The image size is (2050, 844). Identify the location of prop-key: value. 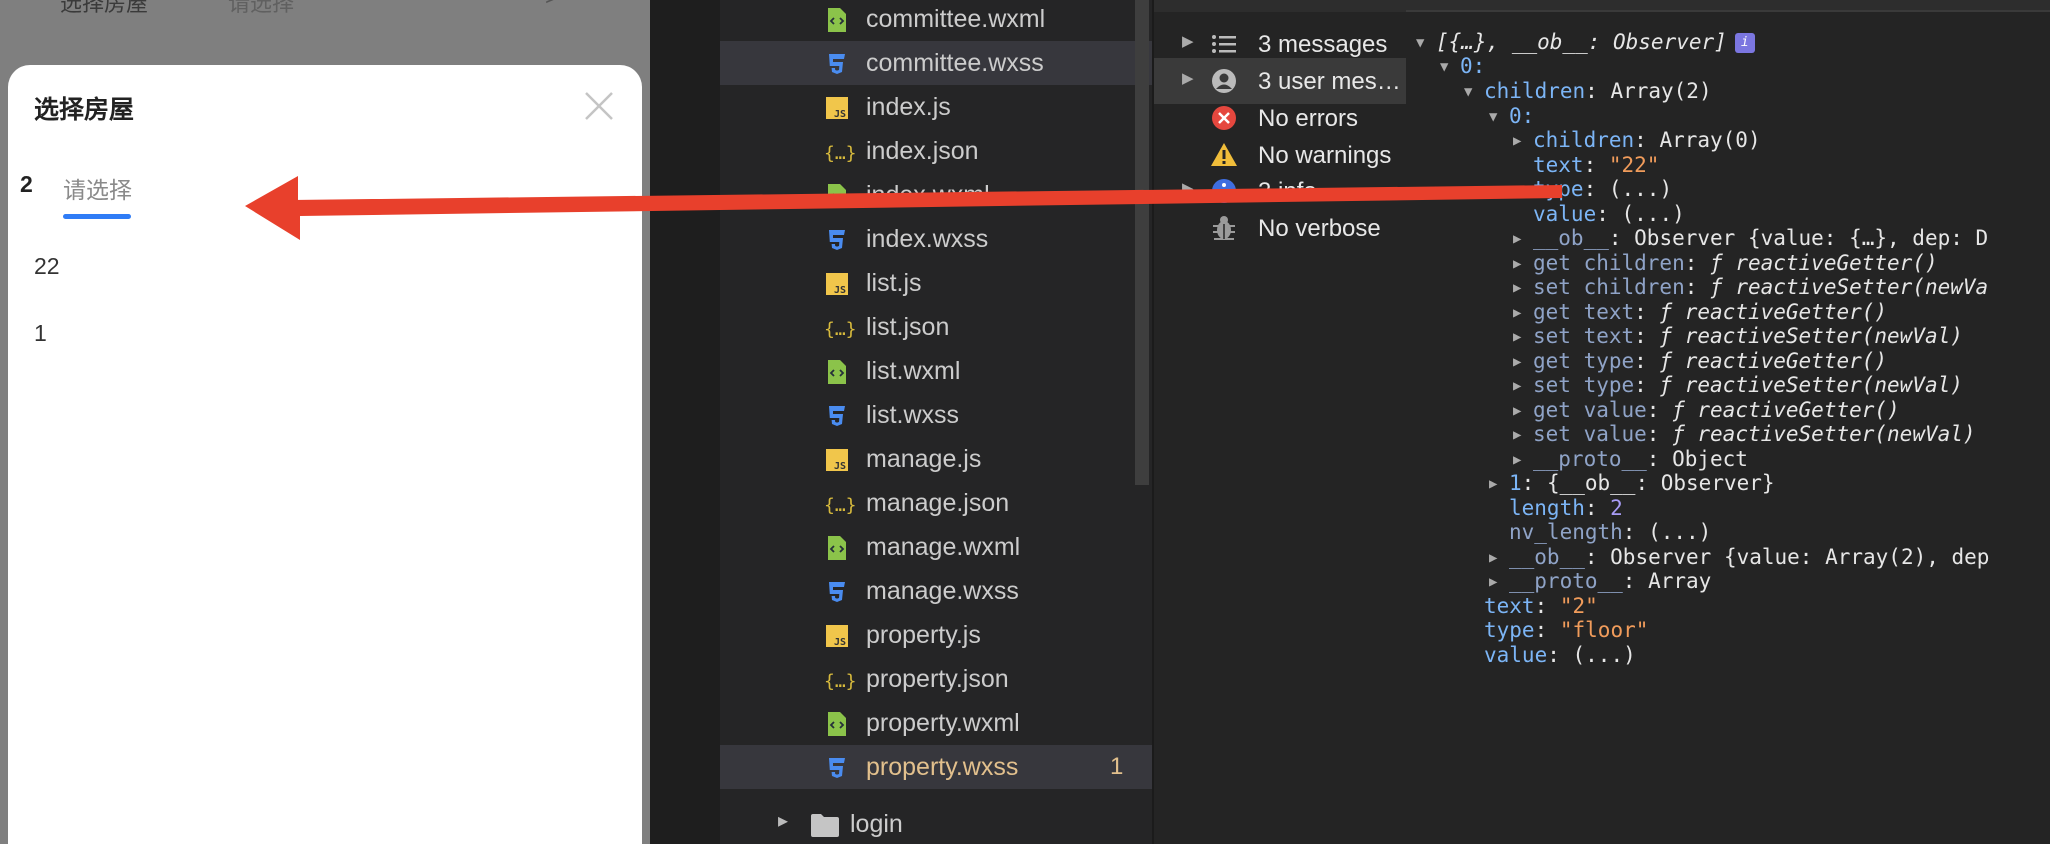
(1516, 655).